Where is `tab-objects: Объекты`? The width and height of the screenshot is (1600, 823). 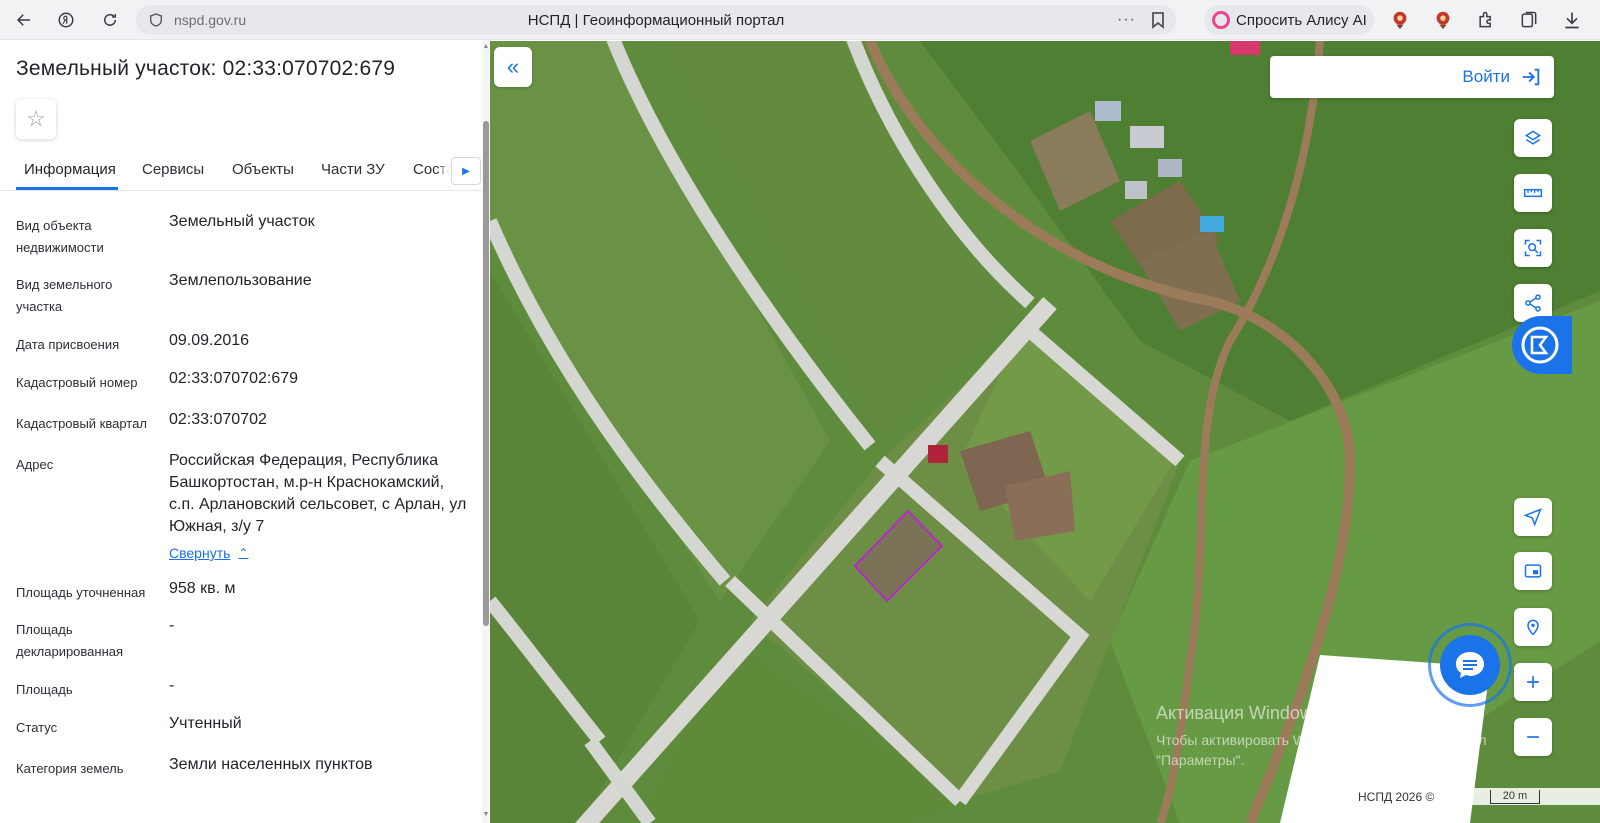
tab-objects: Объекты is located at coordinates (263, 169).